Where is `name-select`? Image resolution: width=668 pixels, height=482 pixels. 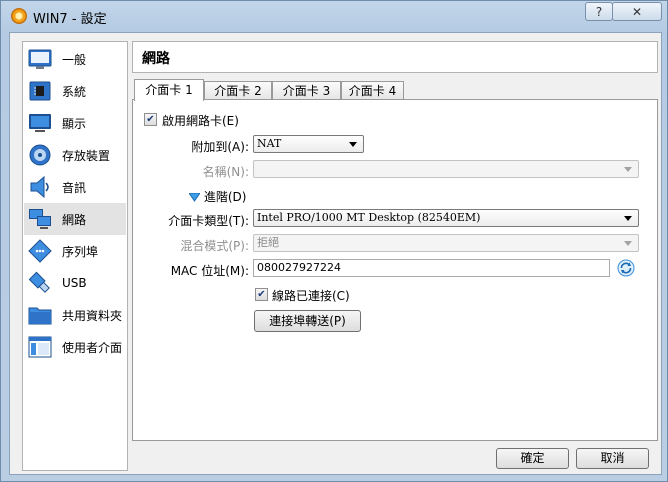
name-select is located at coordinates (446, 169).